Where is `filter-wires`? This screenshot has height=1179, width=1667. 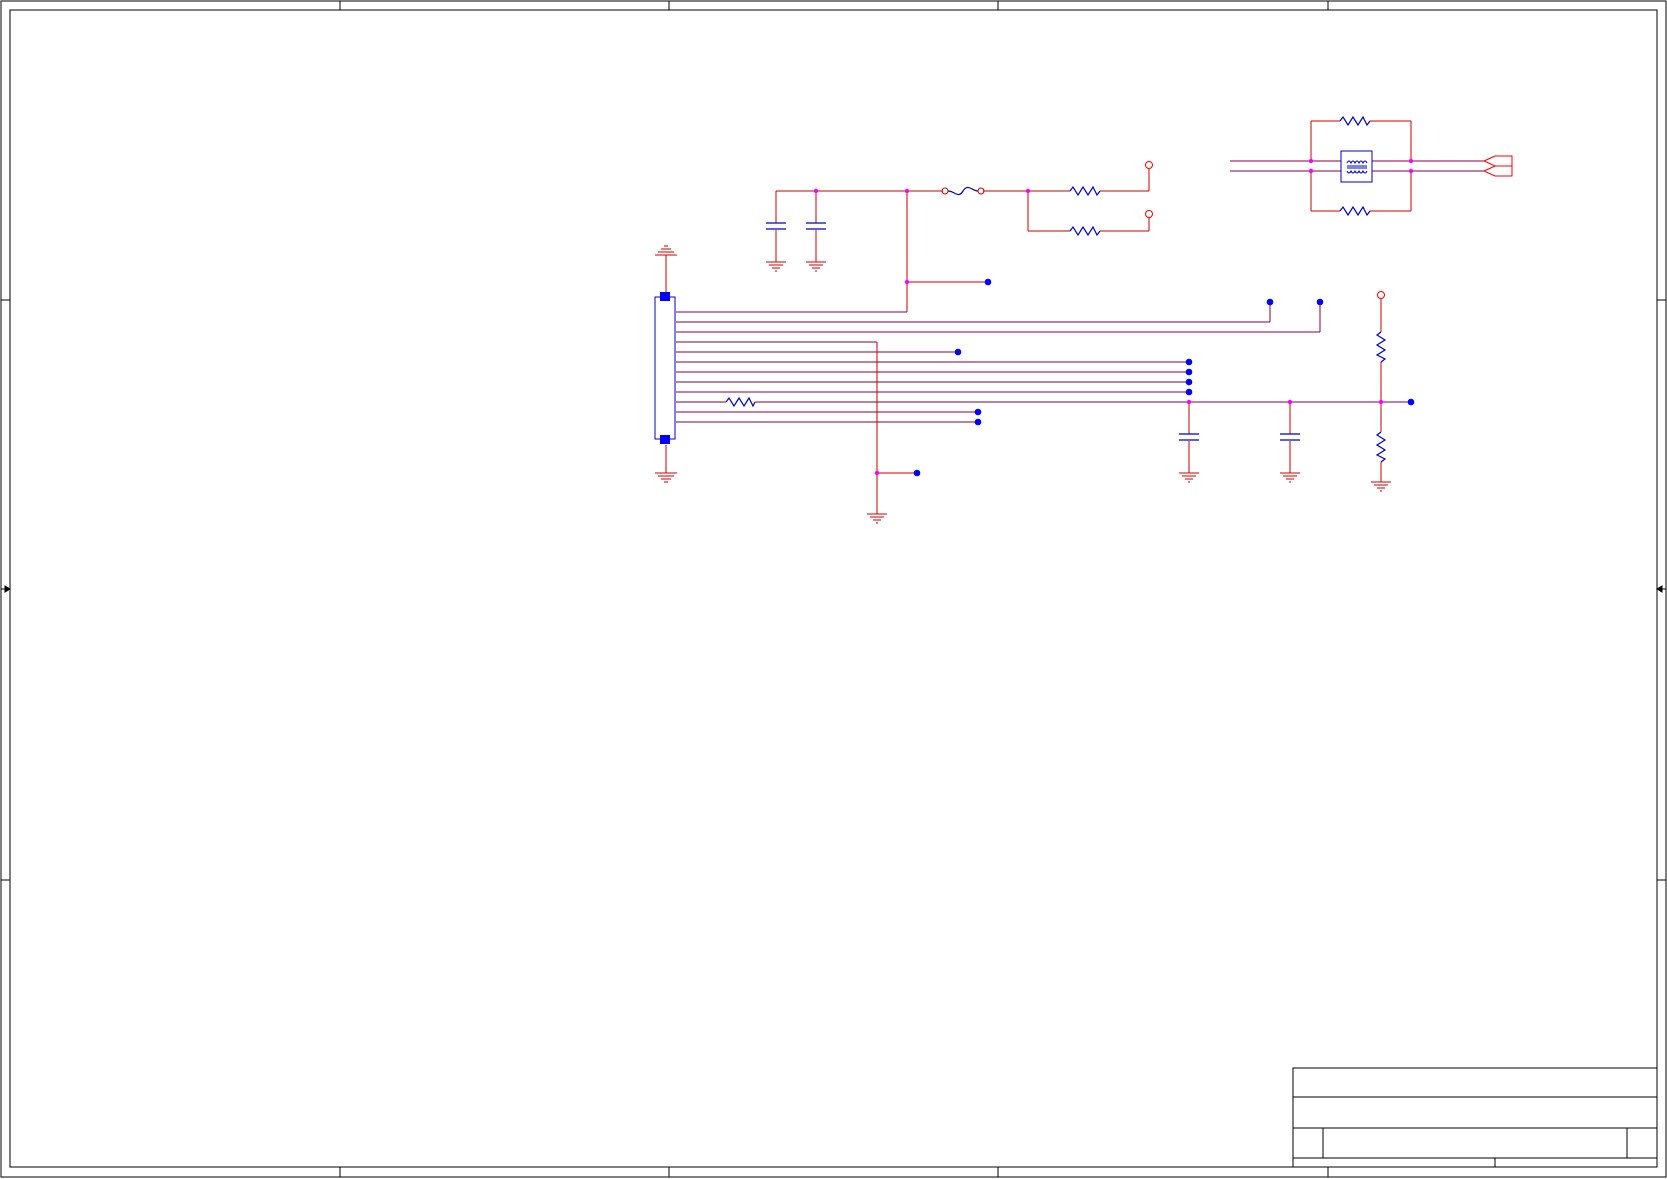 filter-wires is located at coordinates (1285, 390).